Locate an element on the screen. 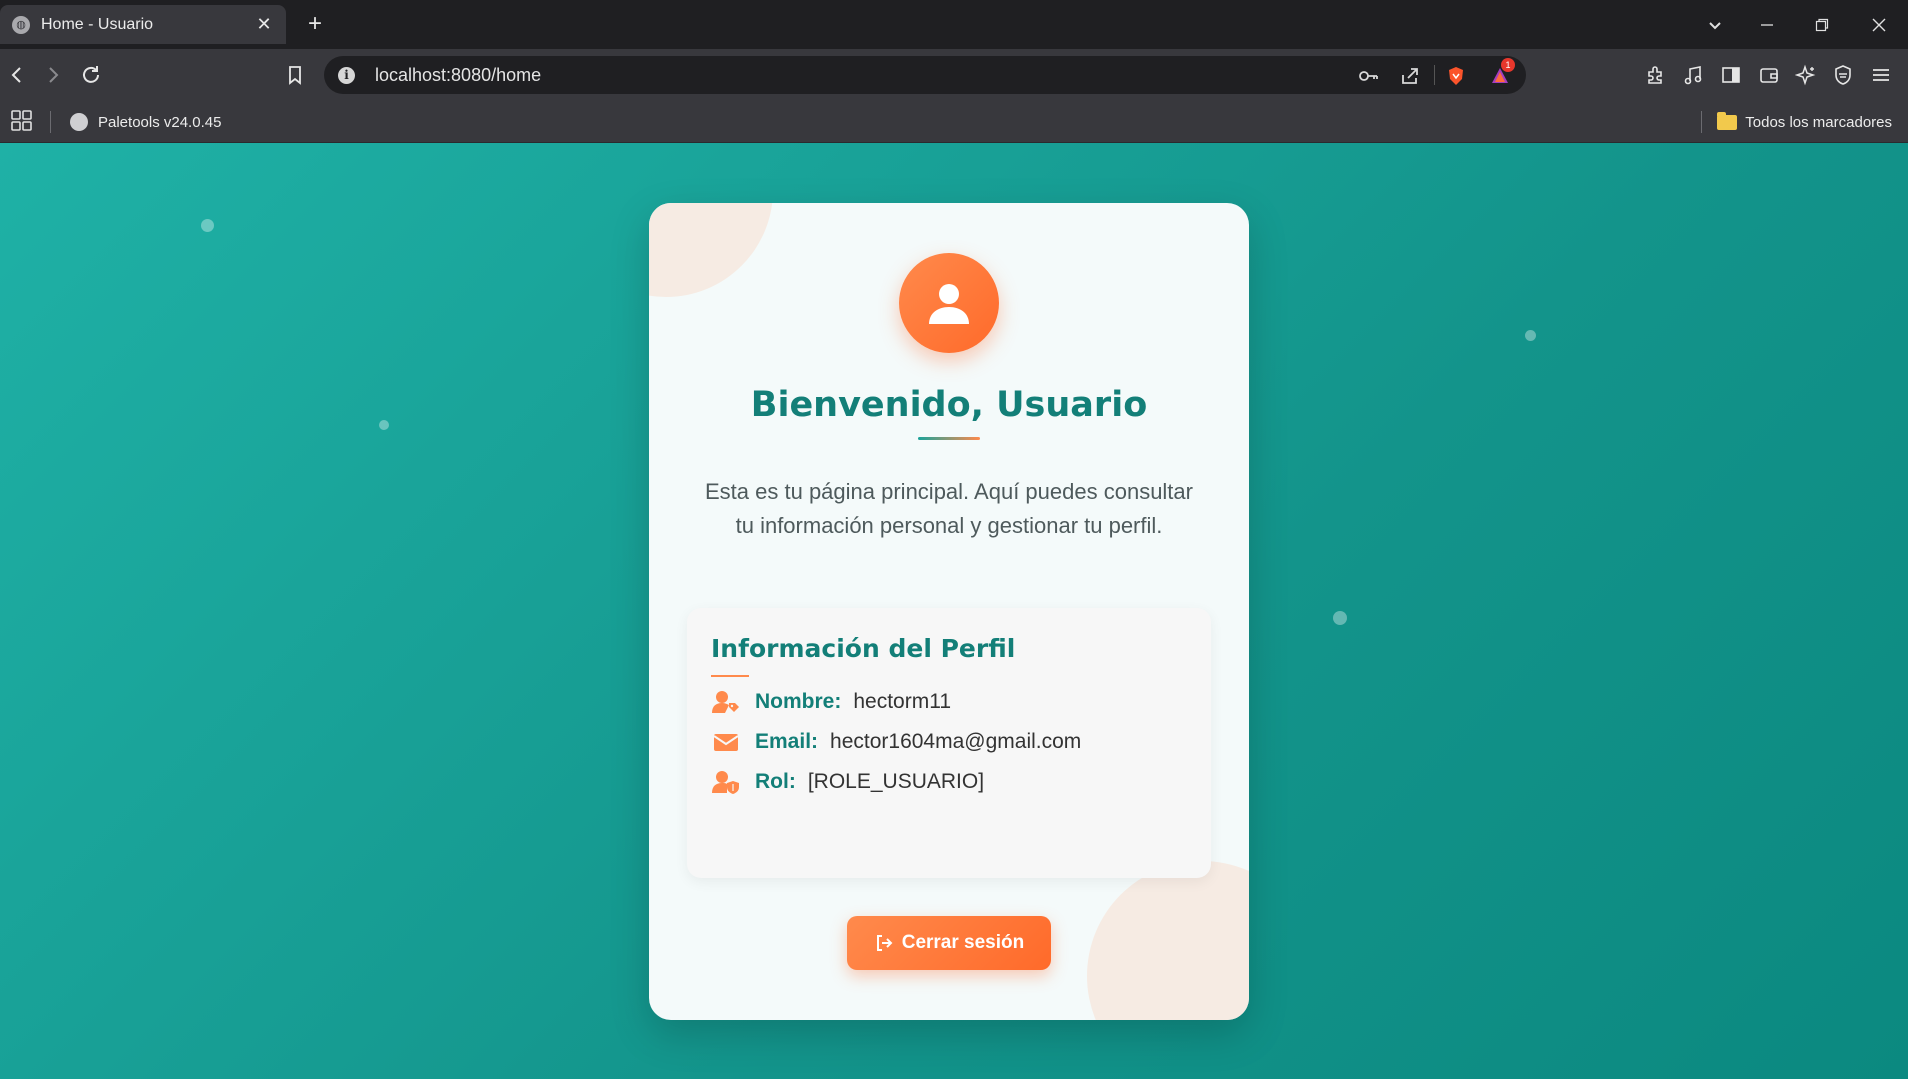 This screenshot has width=1908, height=1079. folder-icon is located at coordinates (1727, 120).